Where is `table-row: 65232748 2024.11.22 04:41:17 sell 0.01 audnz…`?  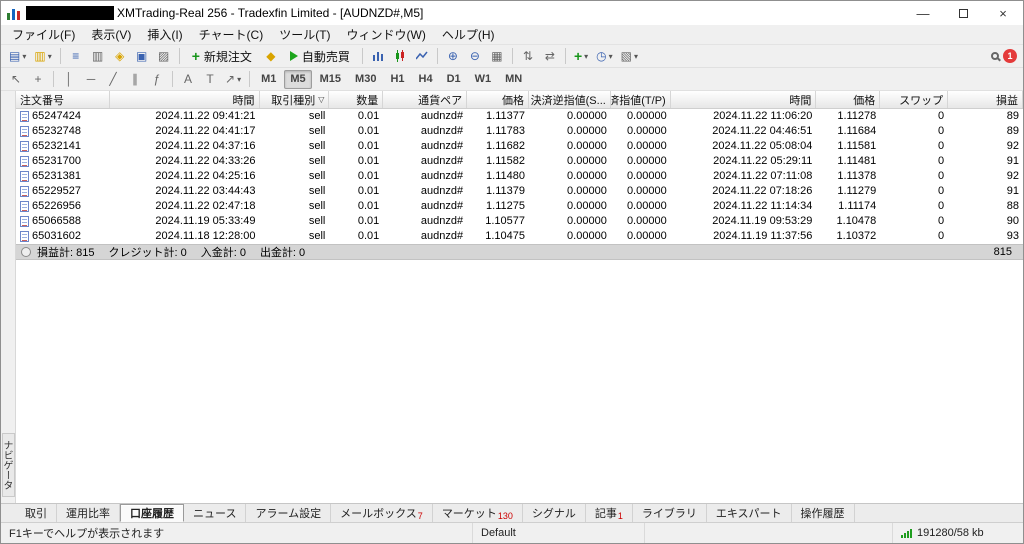 table-row: 65232748 2024.11.22 04:41:17 sell 0.01 audnz… is located at coordinates (519, 131).